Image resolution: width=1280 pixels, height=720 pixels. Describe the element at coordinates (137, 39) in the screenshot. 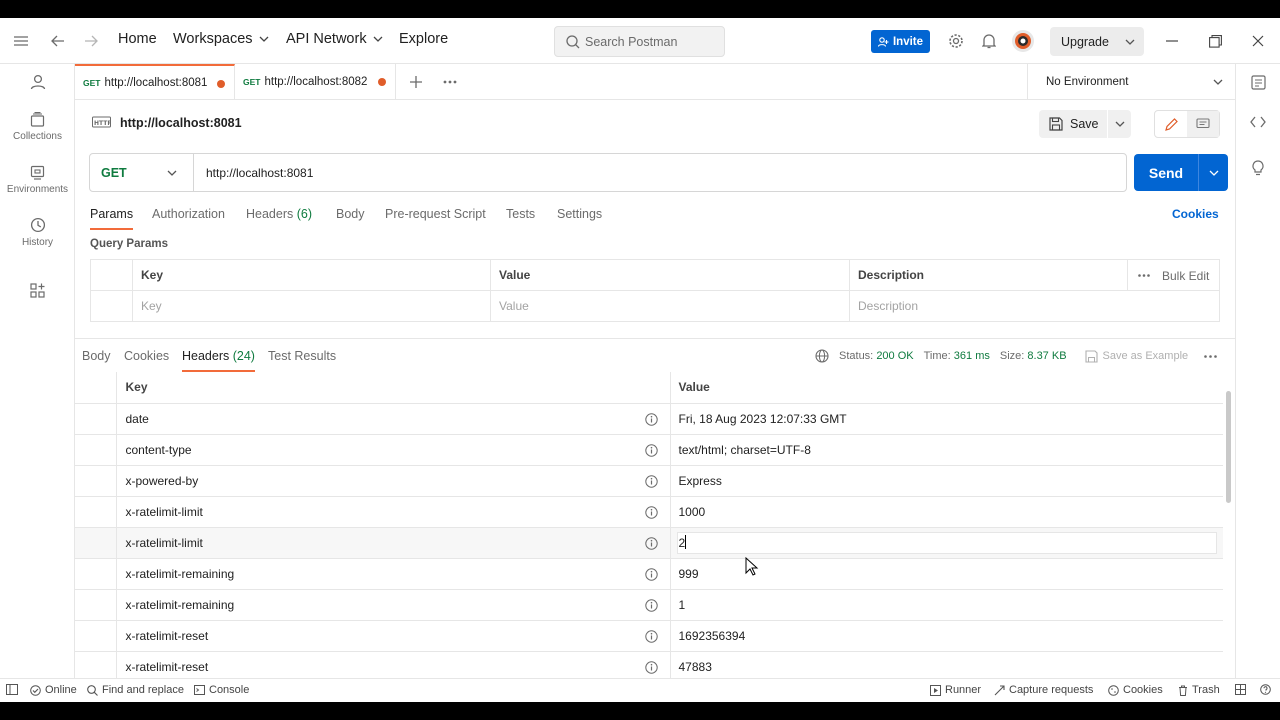

I see `nav-home: Home` at that location.